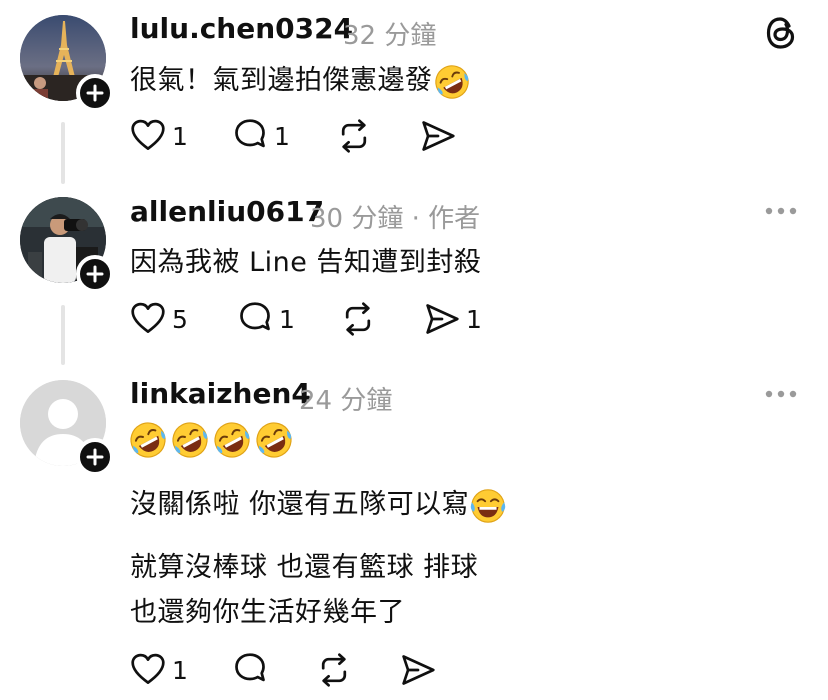  Describe the element at coordinates (304, 567) in the screenshot. I see `comment-text-line: 就算沒棒球 也還有籃球 排球` at that location.